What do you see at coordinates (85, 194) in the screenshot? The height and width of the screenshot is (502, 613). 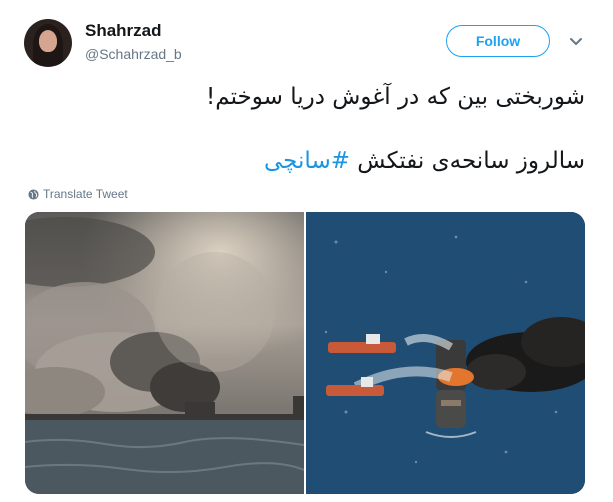 I see `translate-label: Translate Tweet` at bounding box center [85, 194].